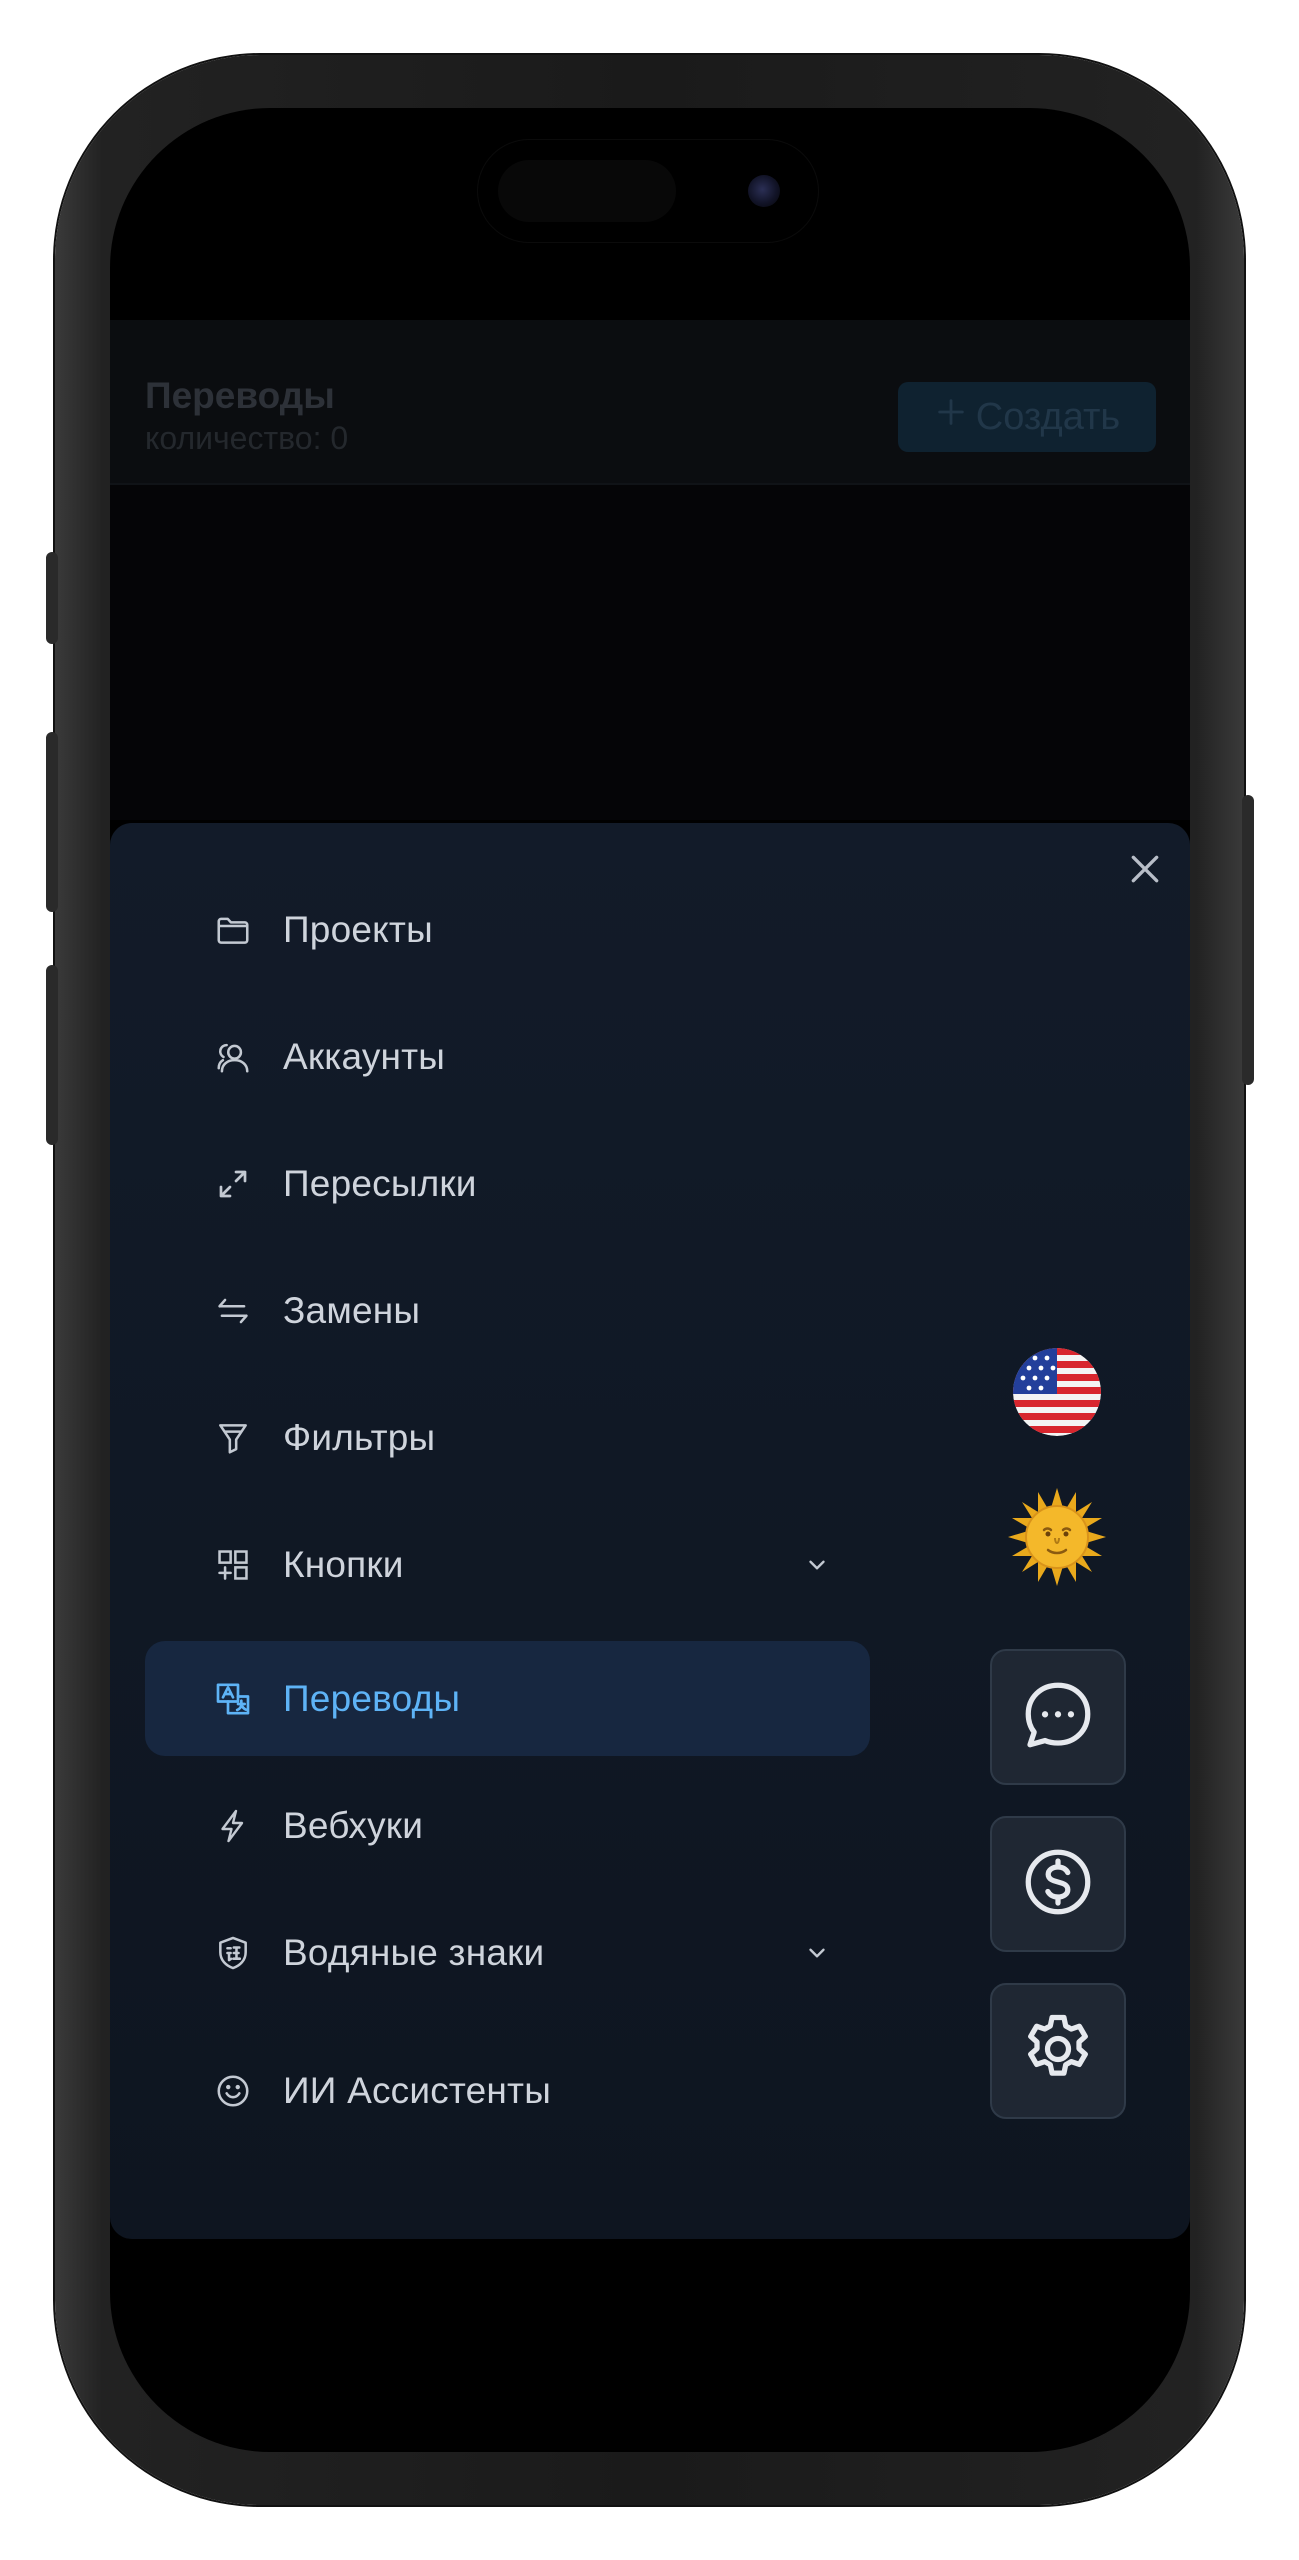 This screenshot has height=2560, width=1299. Describe the element at coordinates (764, 191) in the screenshot. I see `camera-lens` at that location.